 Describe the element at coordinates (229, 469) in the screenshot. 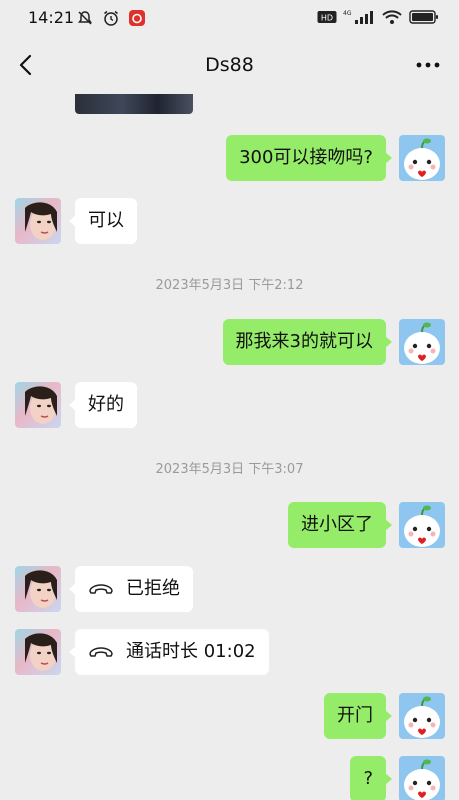

I see `message-timestamp: 2023年5月3日 下午3:07` at that location.